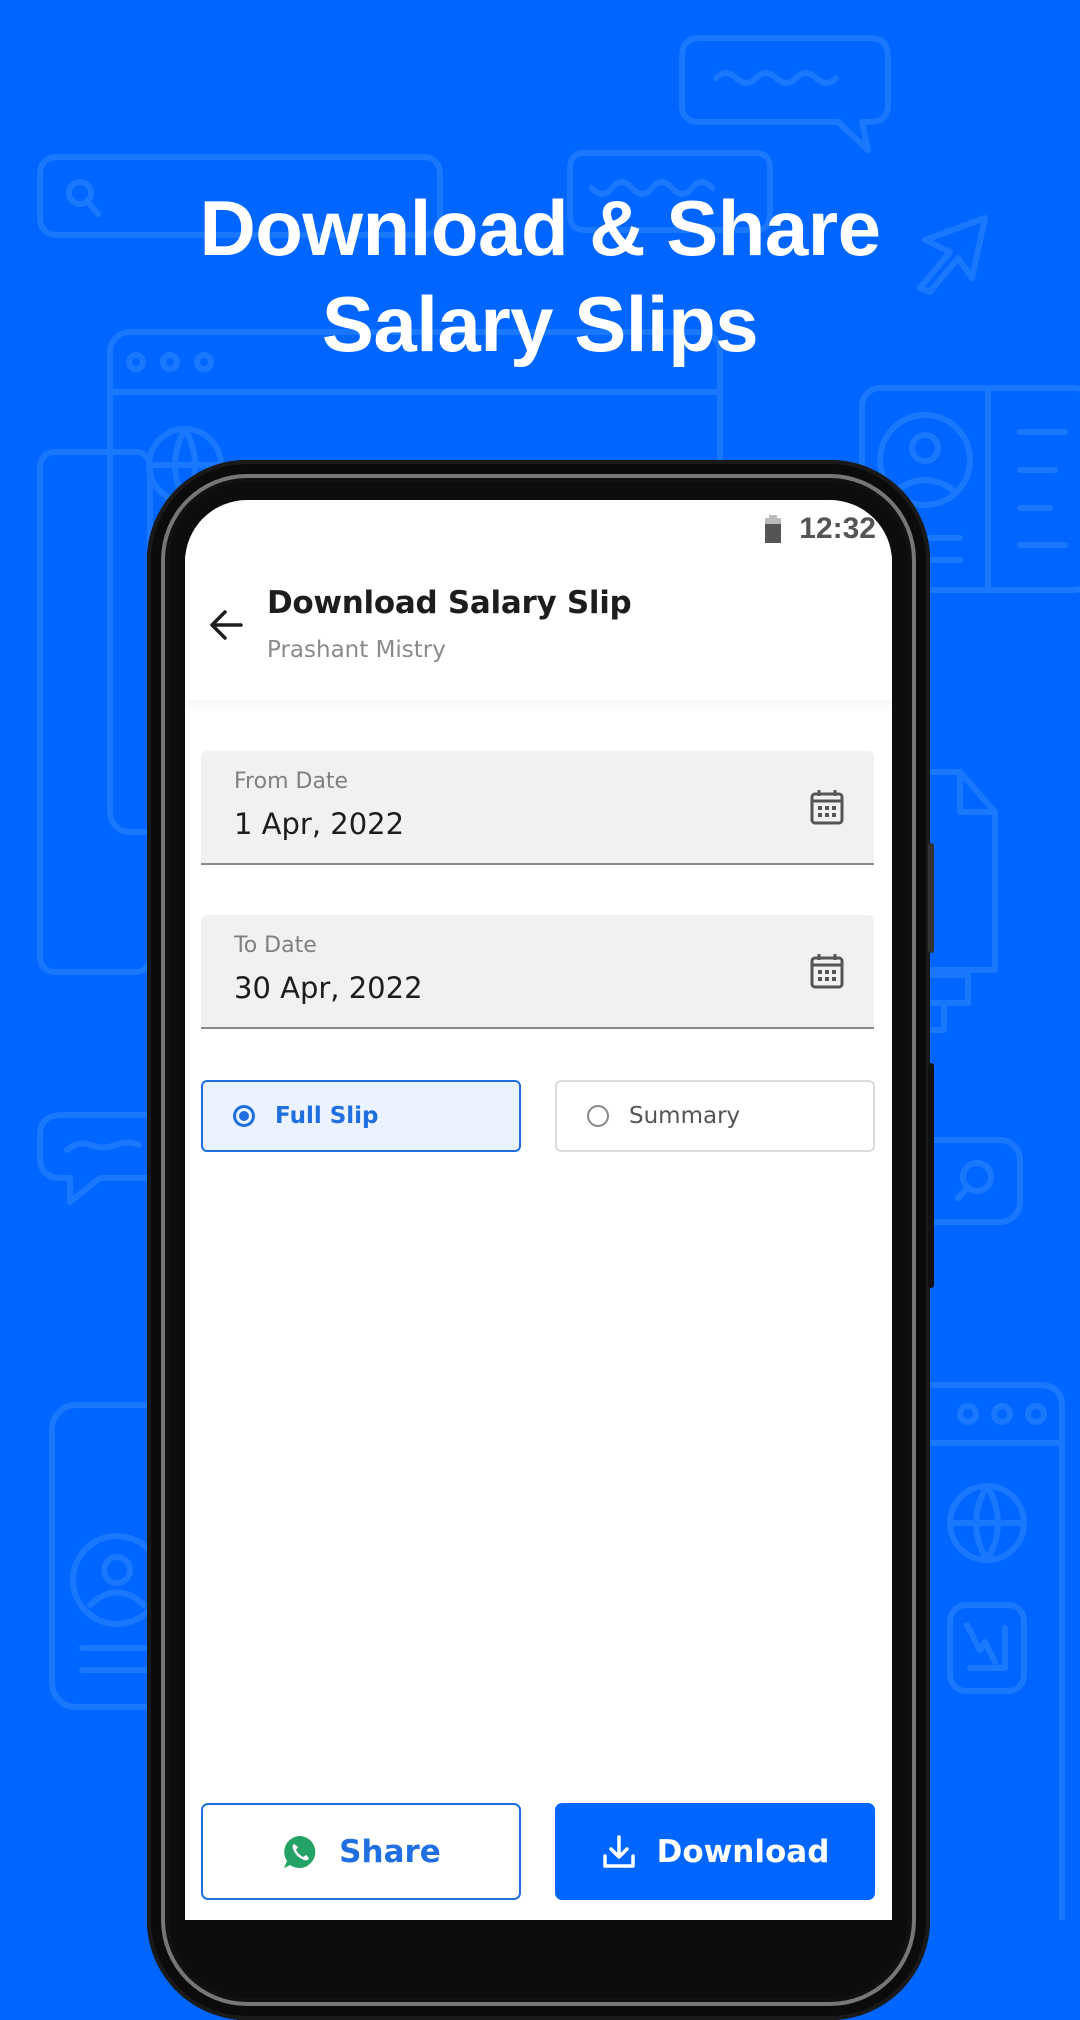 This screenshot has width=1080, height=2020. What do you see at coordinates (773, 529) in the screenshot?
I see `battery-icon` at bounding box center [773, 529].